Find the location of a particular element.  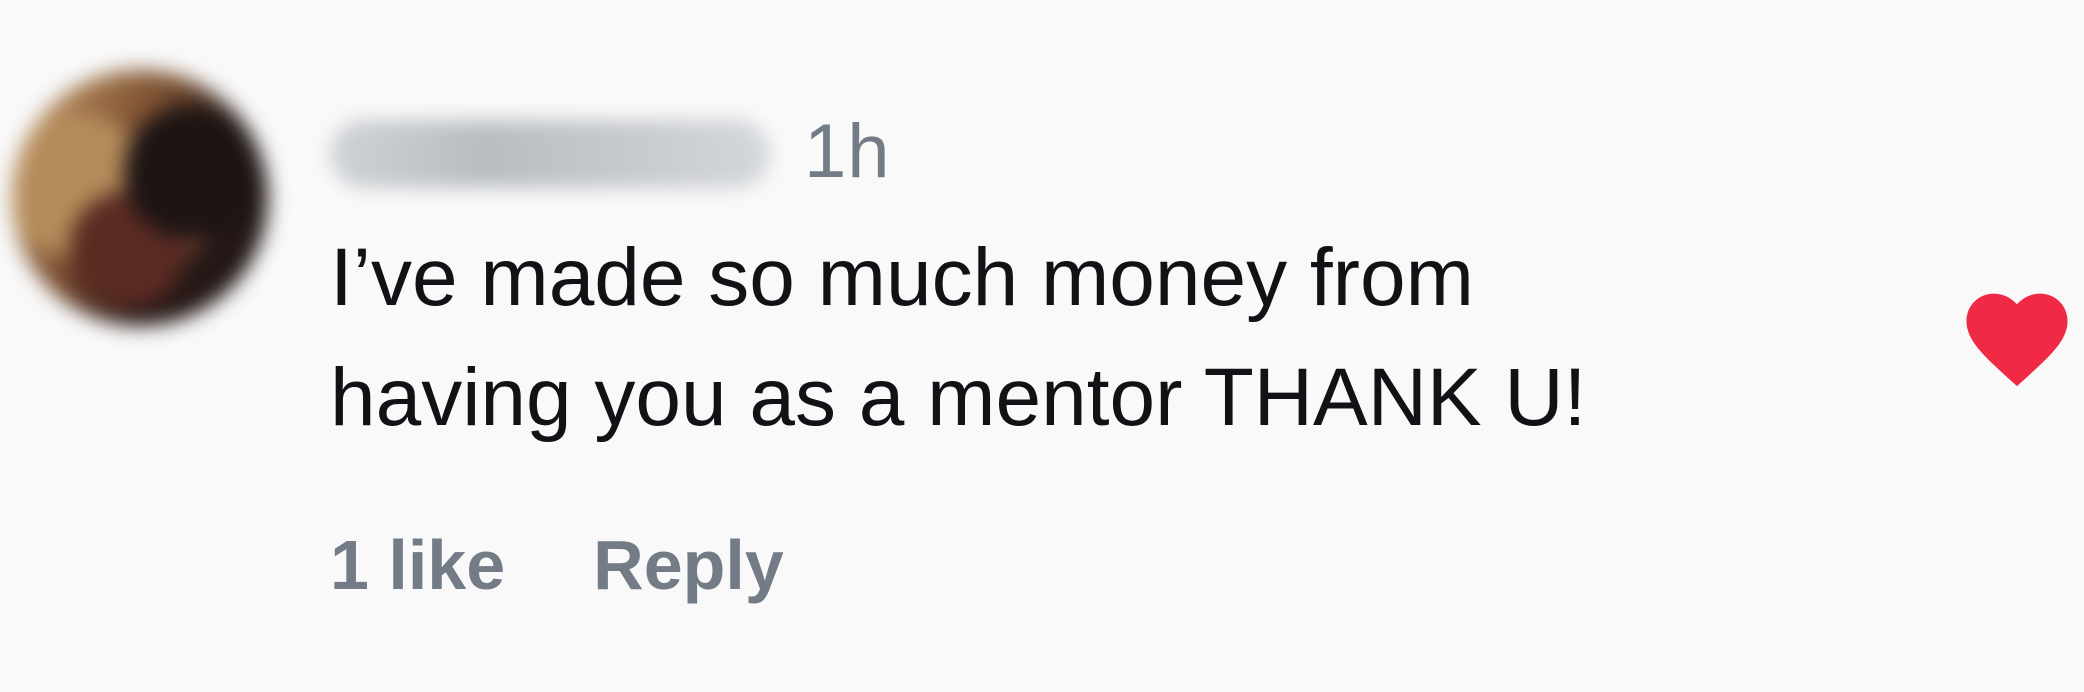

reply-button: Reply is located at coordinates (688, 565).